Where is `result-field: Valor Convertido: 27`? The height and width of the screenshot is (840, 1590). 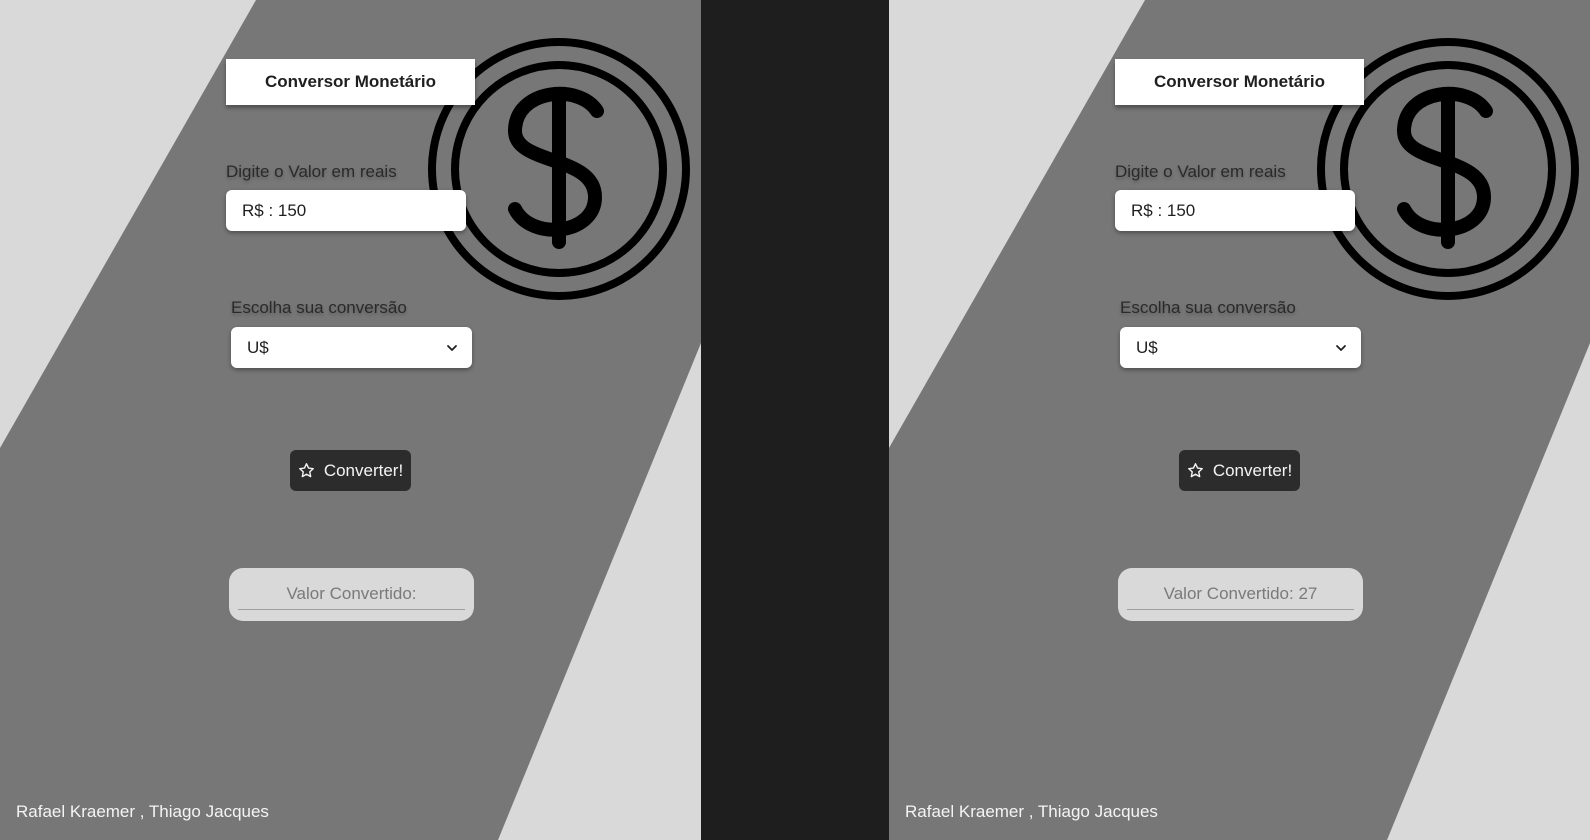 result-field: Valor Convertido: 27 is located at coordinates (1240, 594).